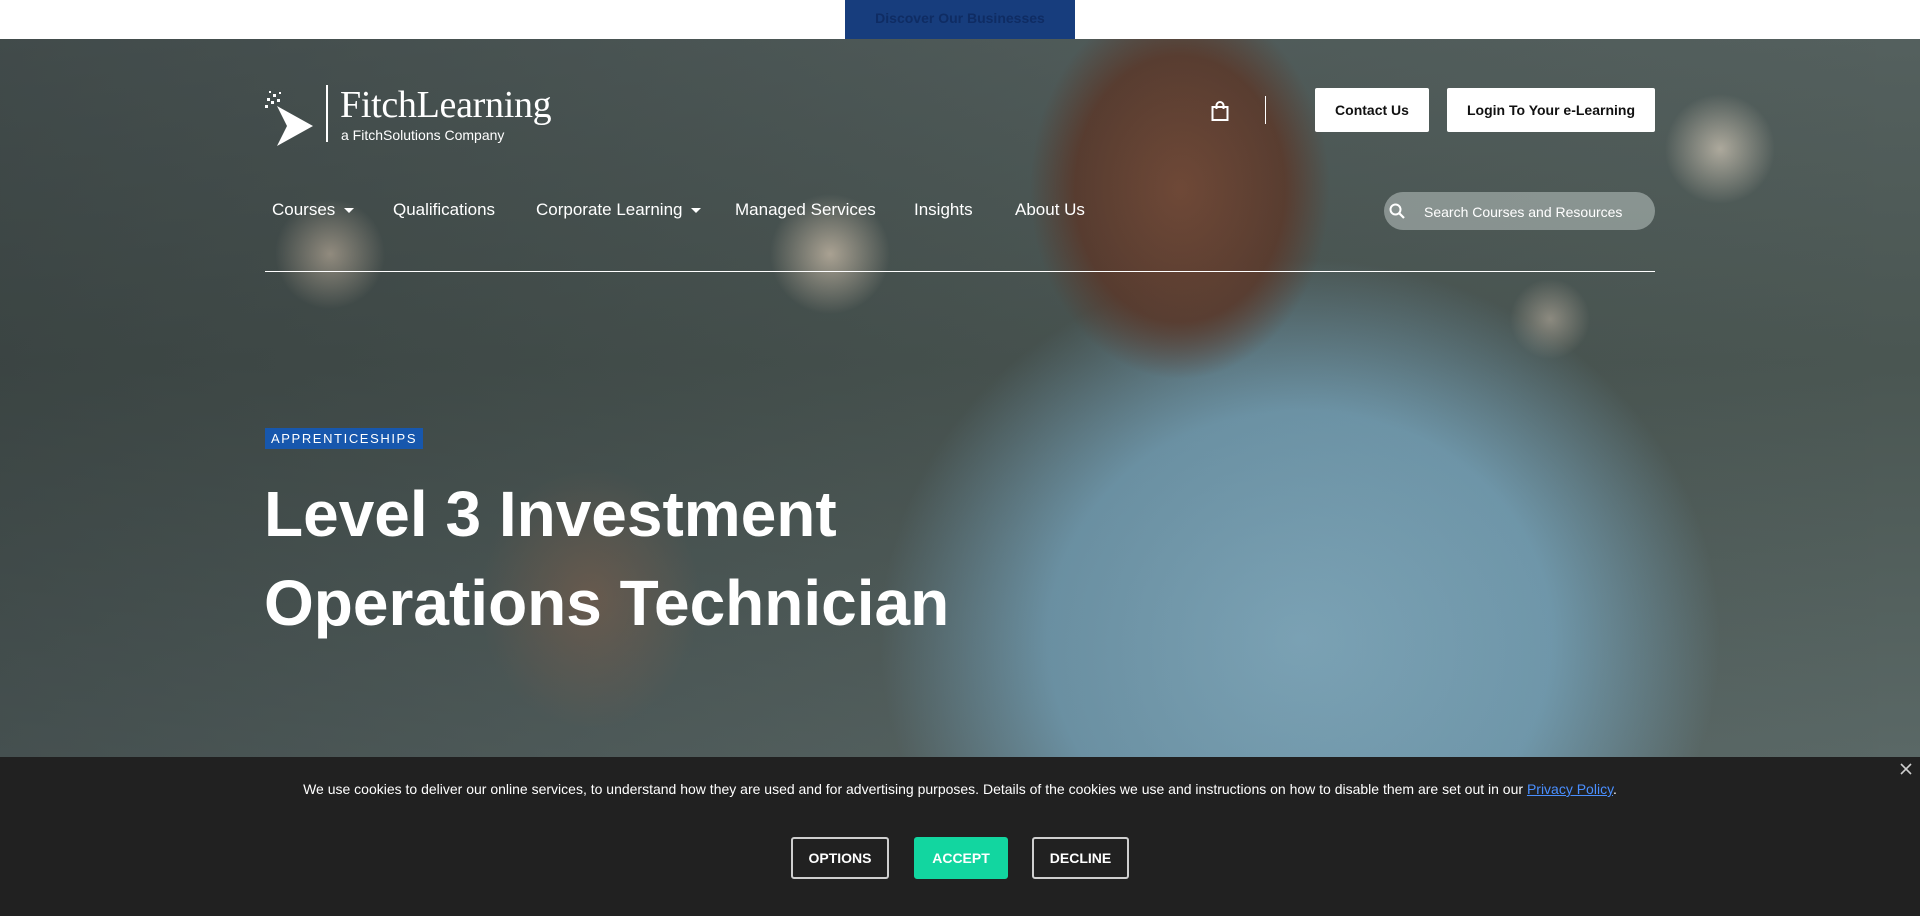  Describe the element at coordinates (840, 858) in the screenshot. I see `cookie-options-button: OPTIONS` at that location.